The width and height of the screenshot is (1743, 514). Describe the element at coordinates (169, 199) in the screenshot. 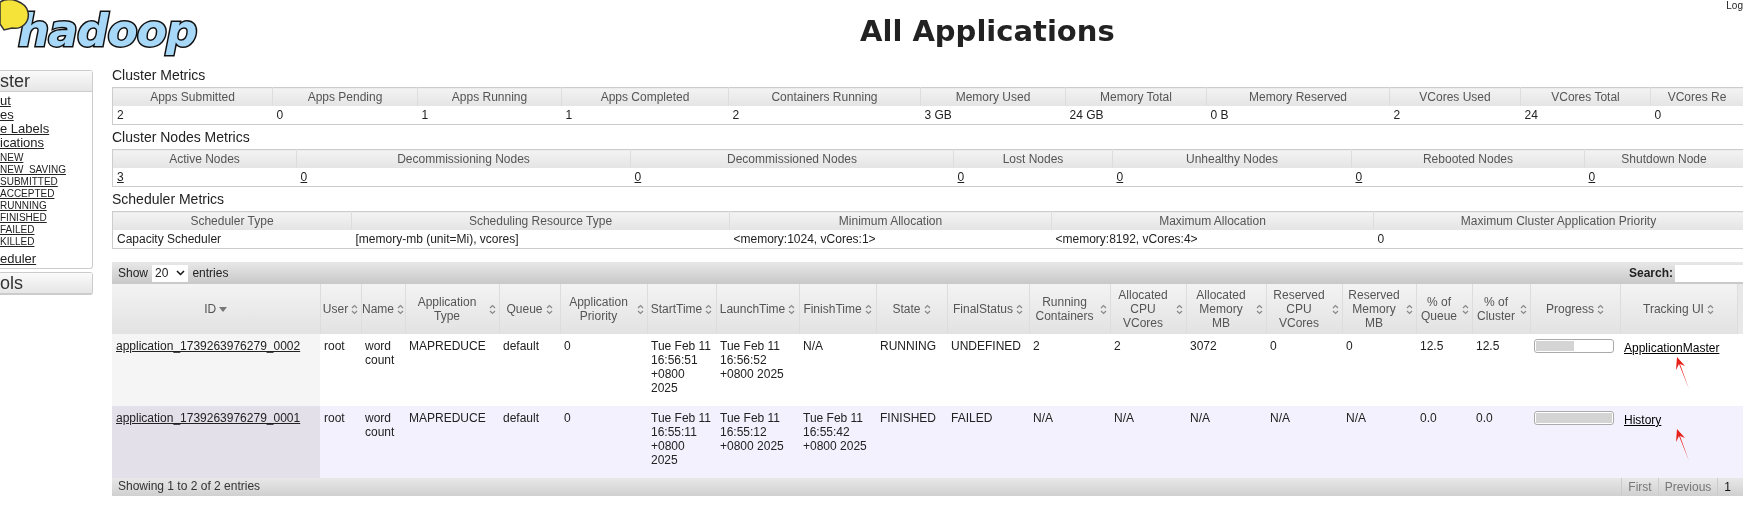

I see `section-title: Scheduler Metrics` at that location.